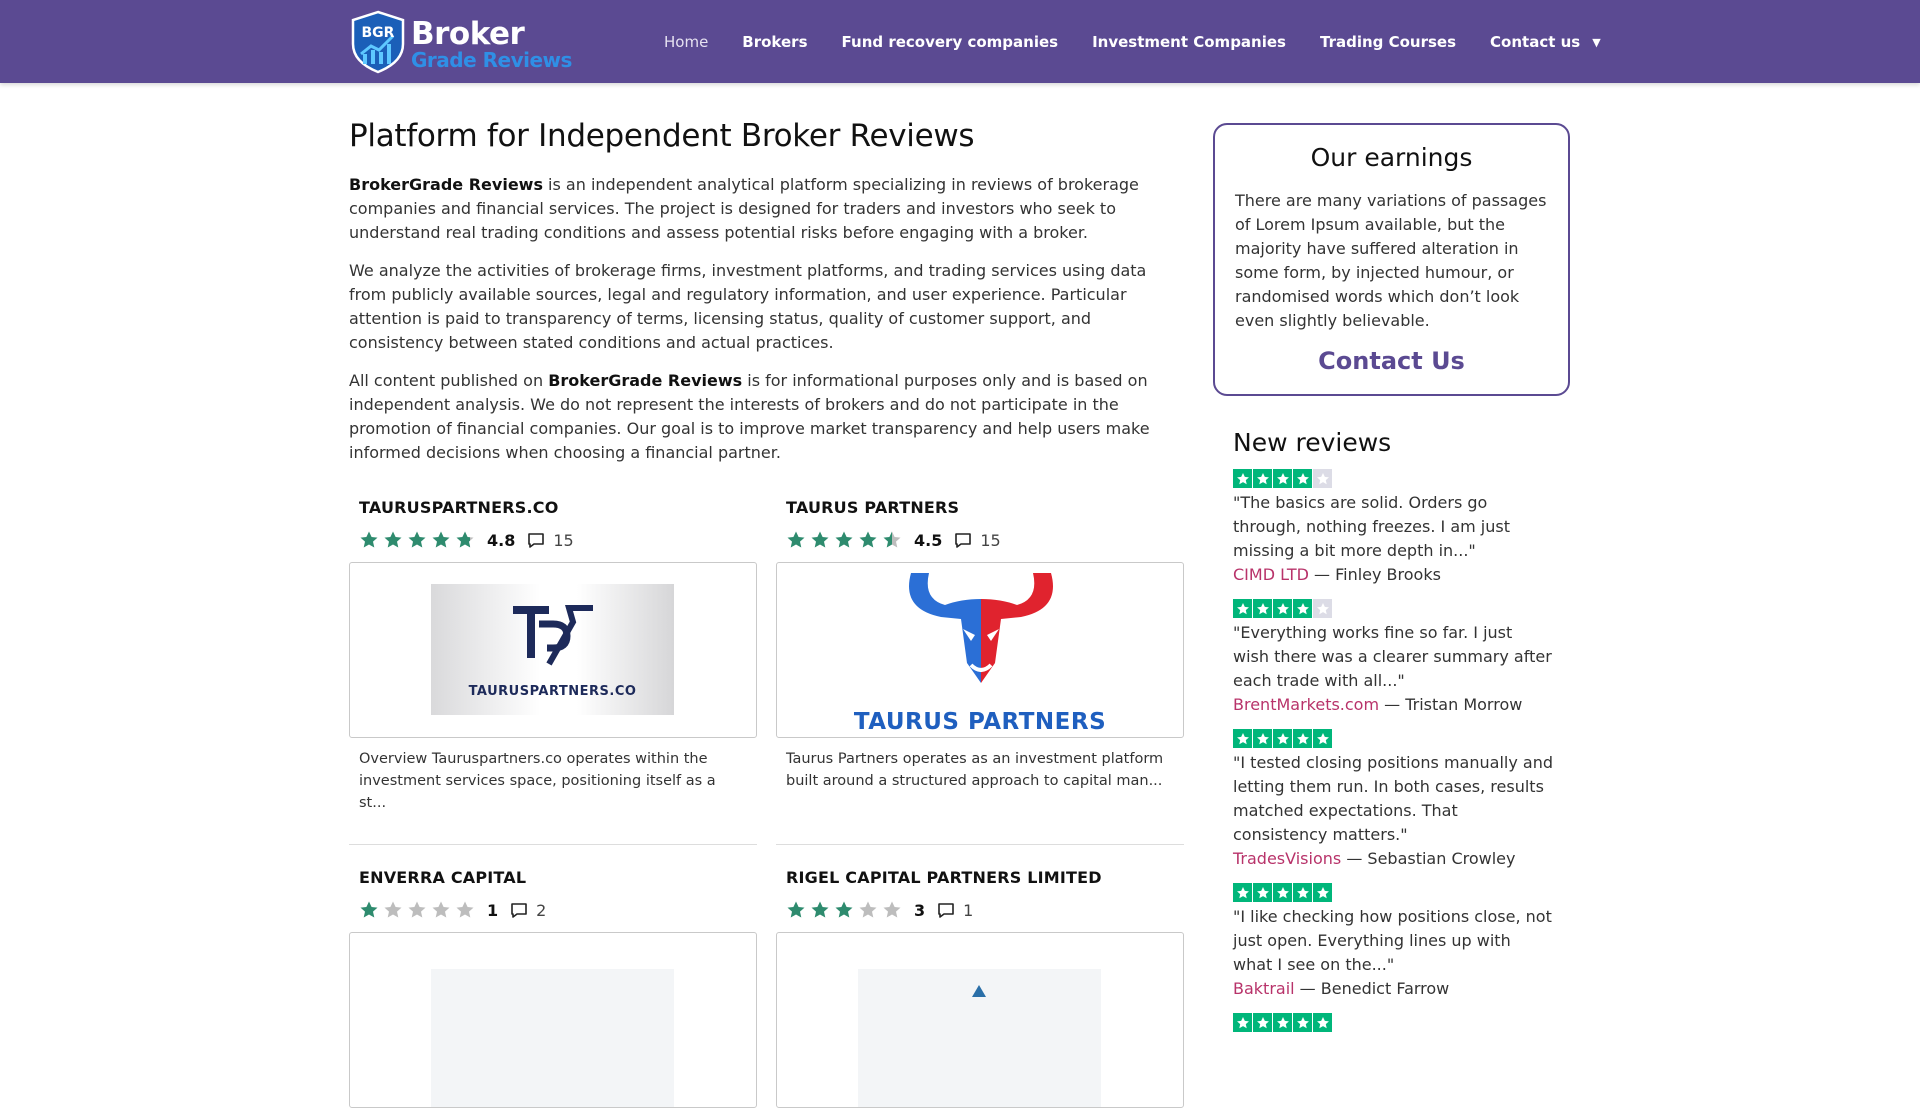 The image size is (1920, 1108). Describe the element at coordinates (686, 42) in the screenshot. I see `nav-home: Home` at that location.